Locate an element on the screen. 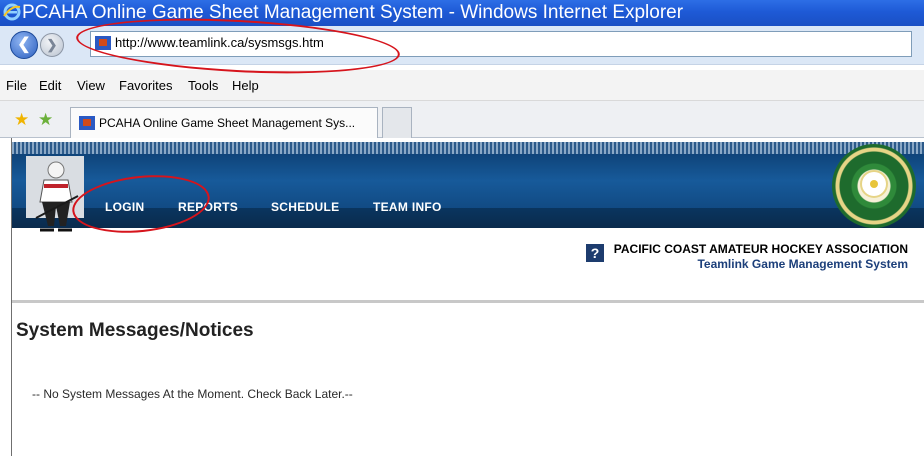 The height and width of the screenshot is (456, 924). banner-pattern is located at coordinates (468, 148).